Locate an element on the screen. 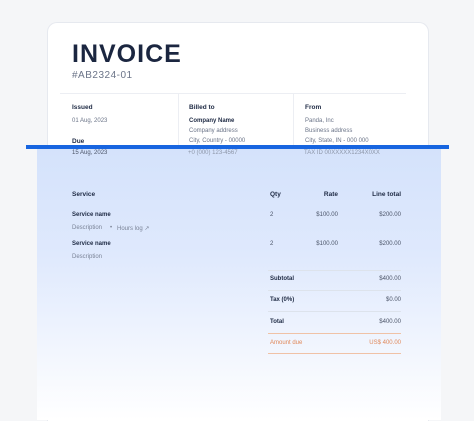  from-city: City, State, IN - 000 000 is located at coordinates (337, 141).